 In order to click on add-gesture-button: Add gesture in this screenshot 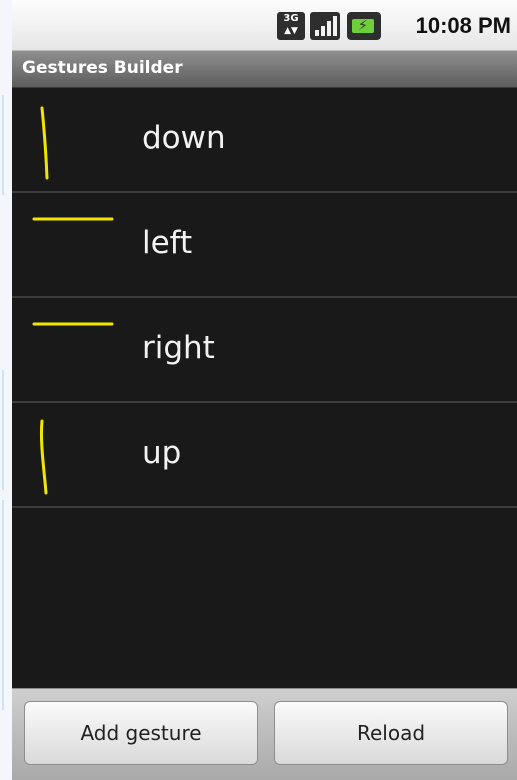, I will do `click(141, 733)`.